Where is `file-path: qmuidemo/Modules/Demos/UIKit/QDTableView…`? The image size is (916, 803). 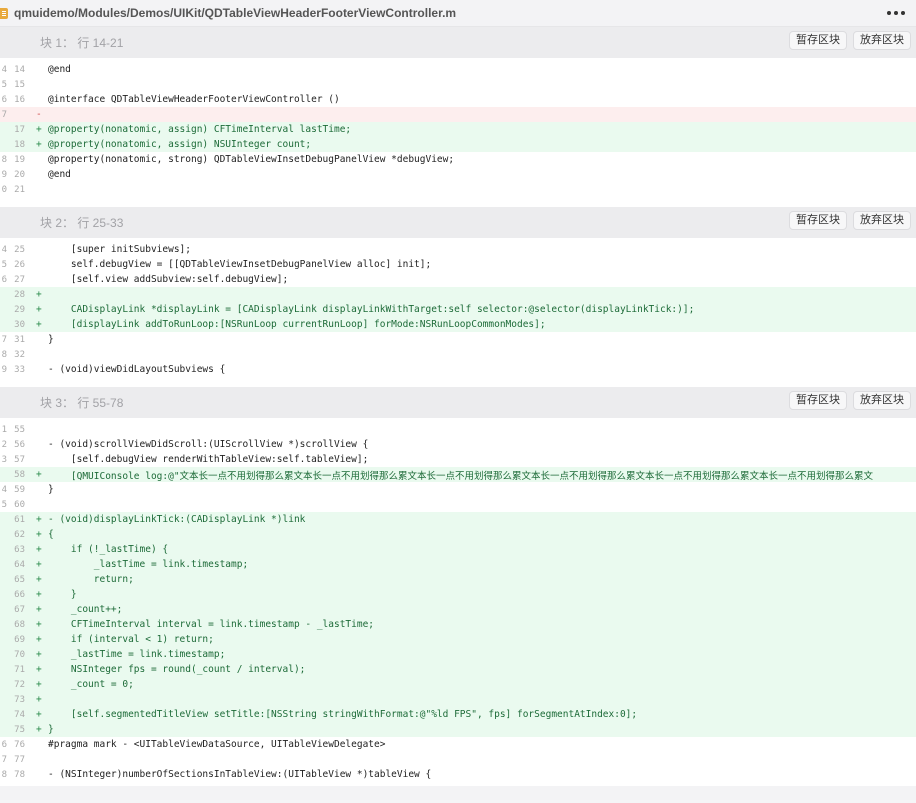
file-path: qmuidemo/Modules/Demos/UIKit/QDTableView… is located at coordinates (235, 13).